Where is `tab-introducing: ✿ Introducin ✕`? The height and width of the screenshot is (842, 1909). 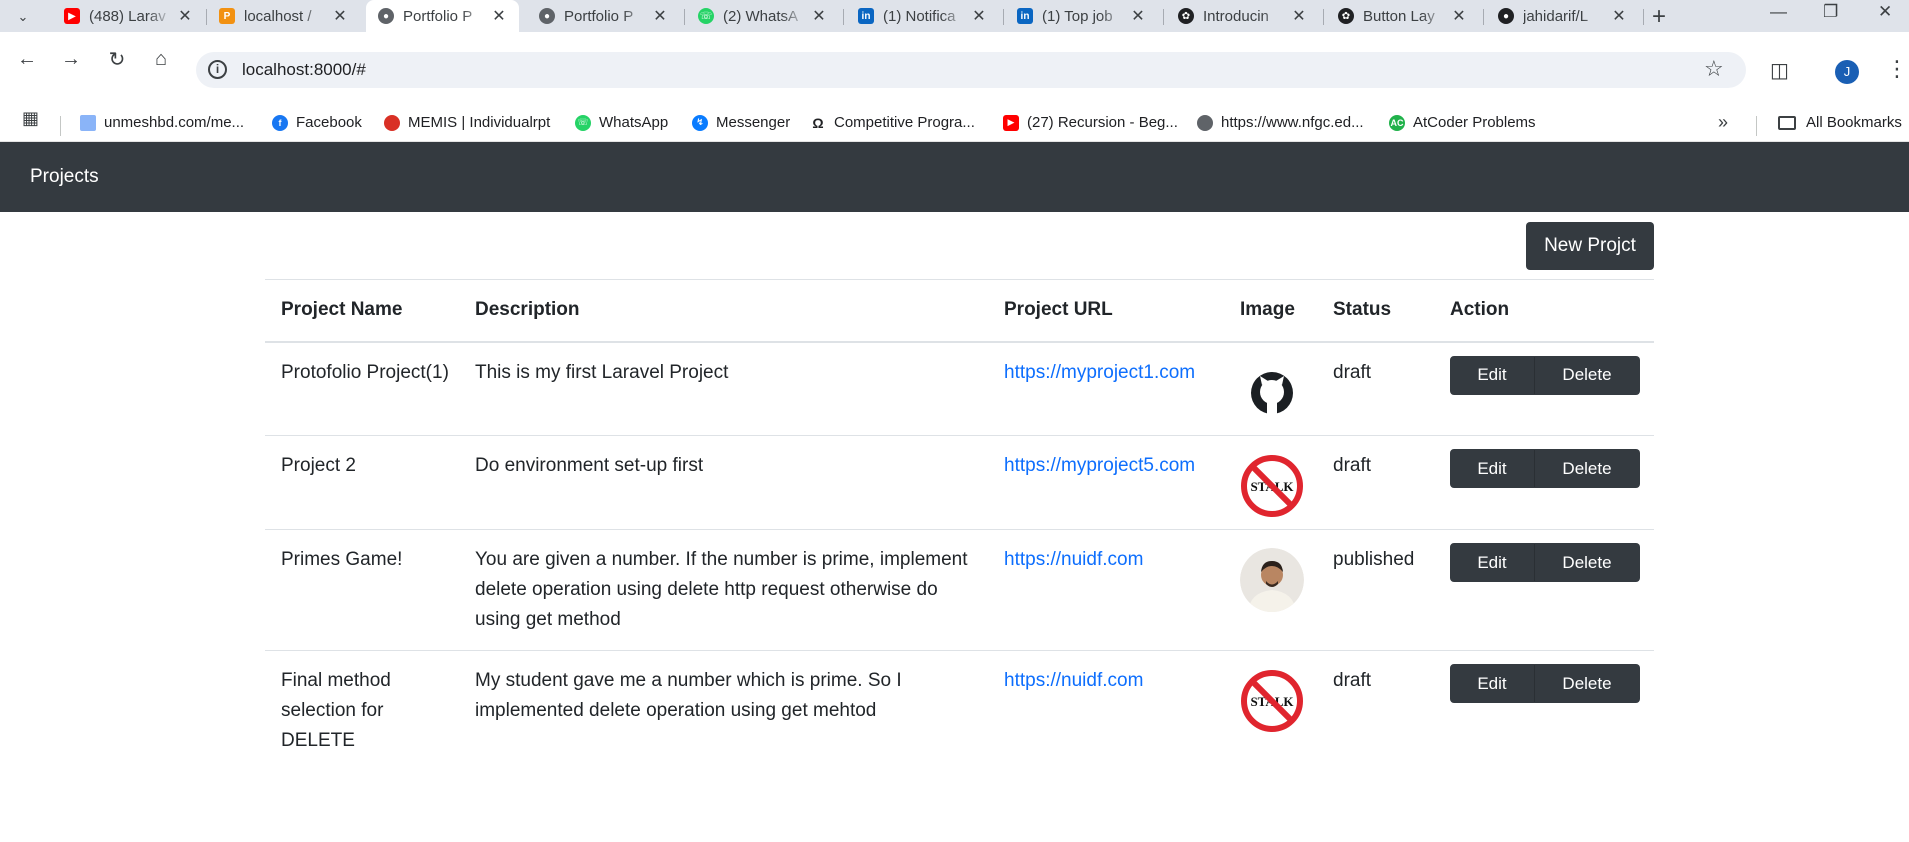 tab-introducing: ✿ Introducin ✕ is located at coordinates (1242, 16).